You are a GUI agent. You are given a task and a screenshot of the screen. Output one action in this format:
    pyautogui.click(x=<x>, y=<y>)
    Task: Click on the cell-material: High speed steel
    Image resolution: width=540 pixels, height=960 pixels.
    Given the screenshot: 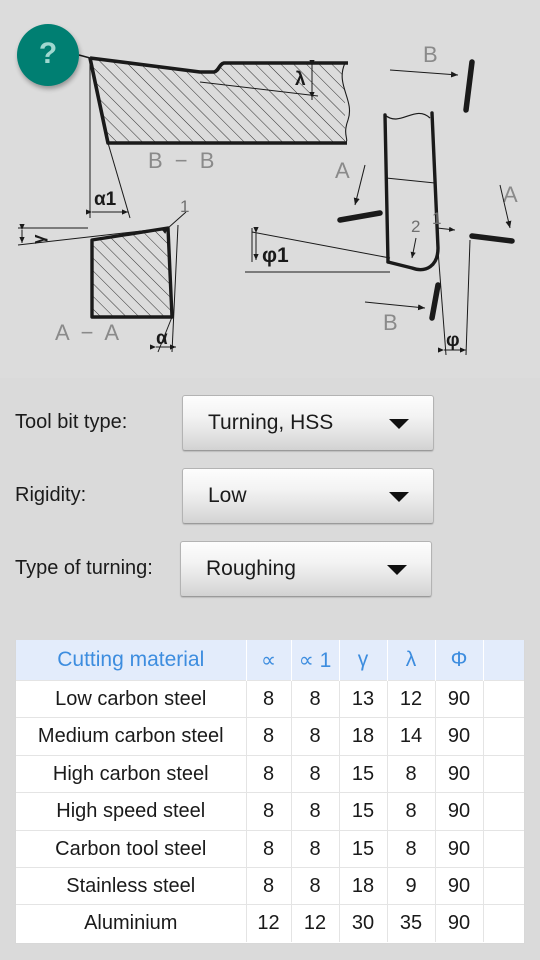 What is the action you would take?
    pyautogui.click(x=131, y=811)
    